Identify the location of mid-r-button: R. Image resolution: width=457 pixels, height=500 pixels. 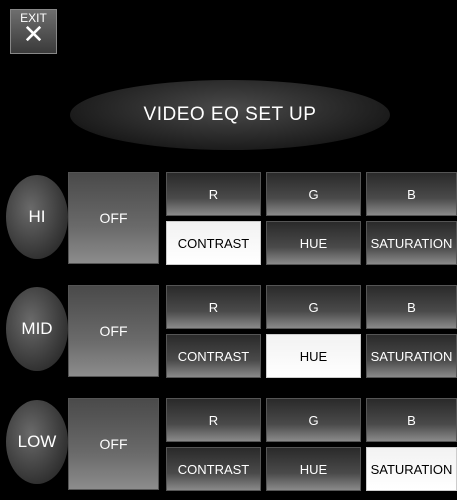
(213, 307).